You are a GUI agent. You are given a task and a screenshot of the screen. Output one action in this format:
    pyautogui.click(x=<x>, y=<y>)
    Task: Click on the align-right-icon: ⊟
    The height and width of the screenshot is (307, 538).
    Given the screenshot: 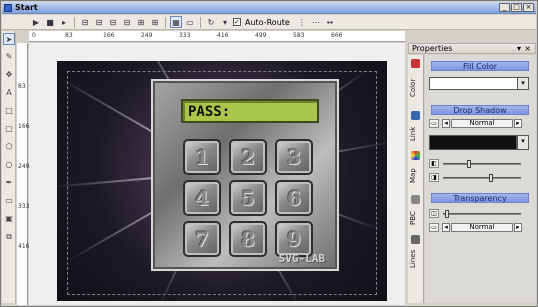 What is the action you would take?
    pyautogui.click(x=113, y=22)
    